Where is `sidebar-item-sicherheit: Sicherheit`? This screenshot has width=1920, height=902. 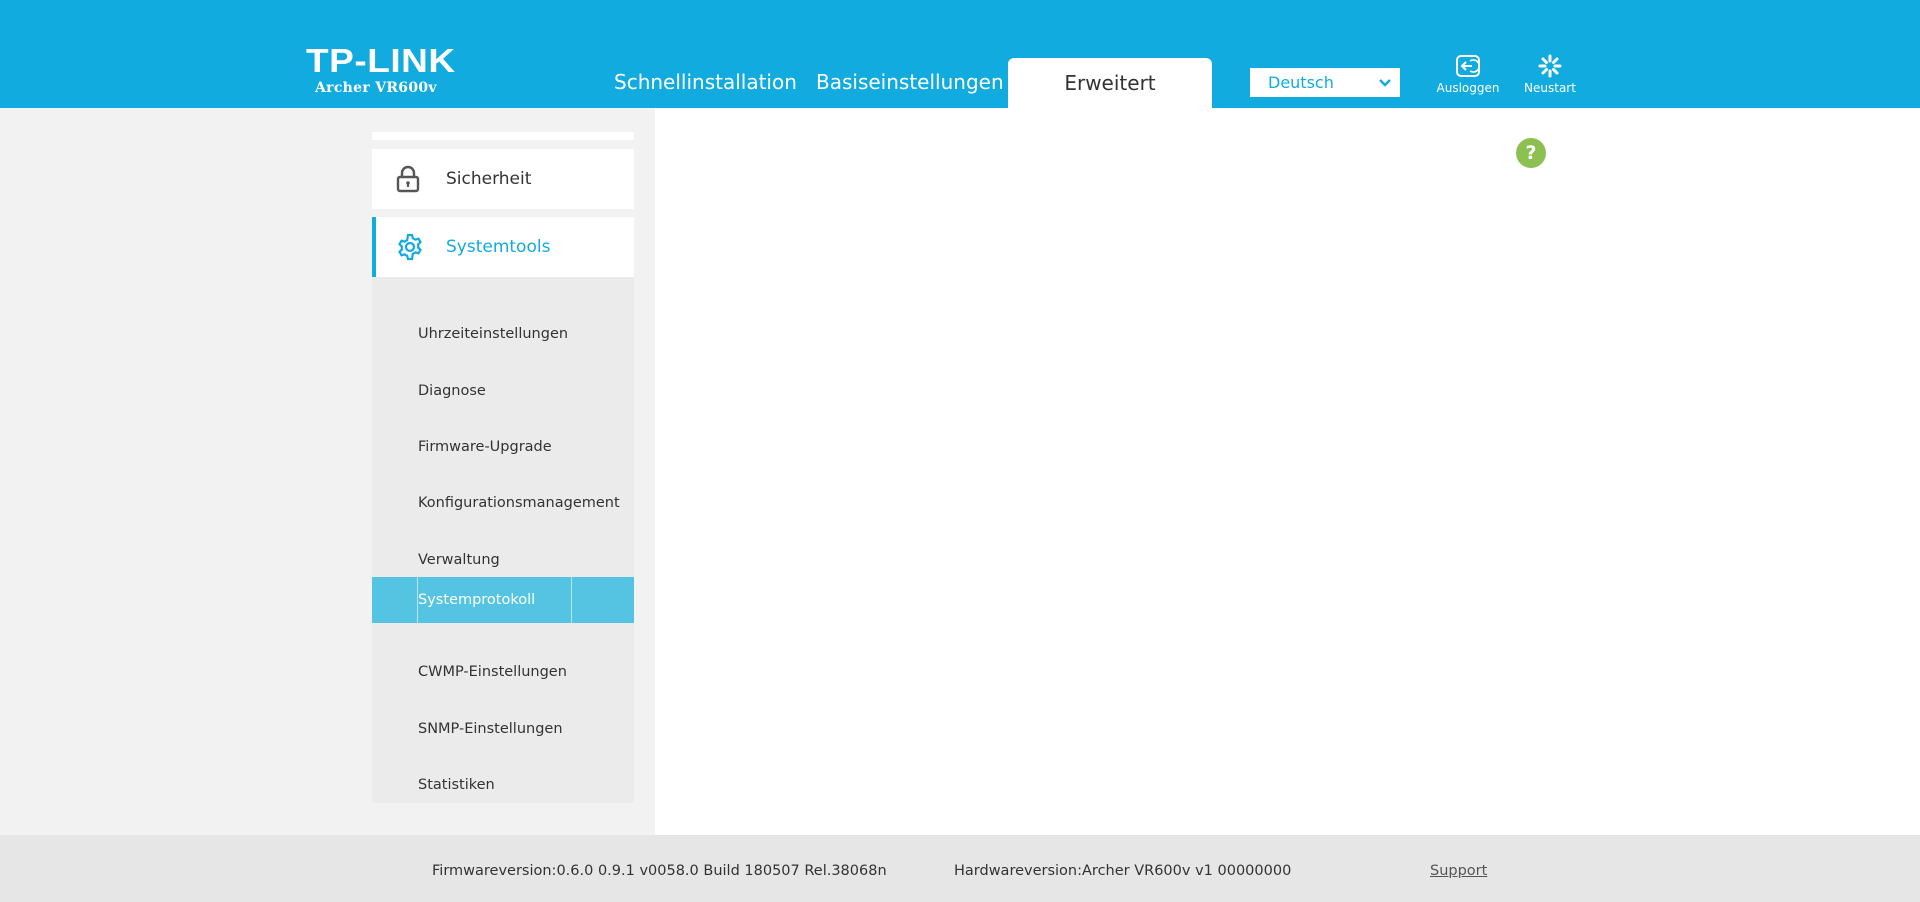 sidebar-item-sicherheit: Sicherheit is located at coordinates (503, 179).